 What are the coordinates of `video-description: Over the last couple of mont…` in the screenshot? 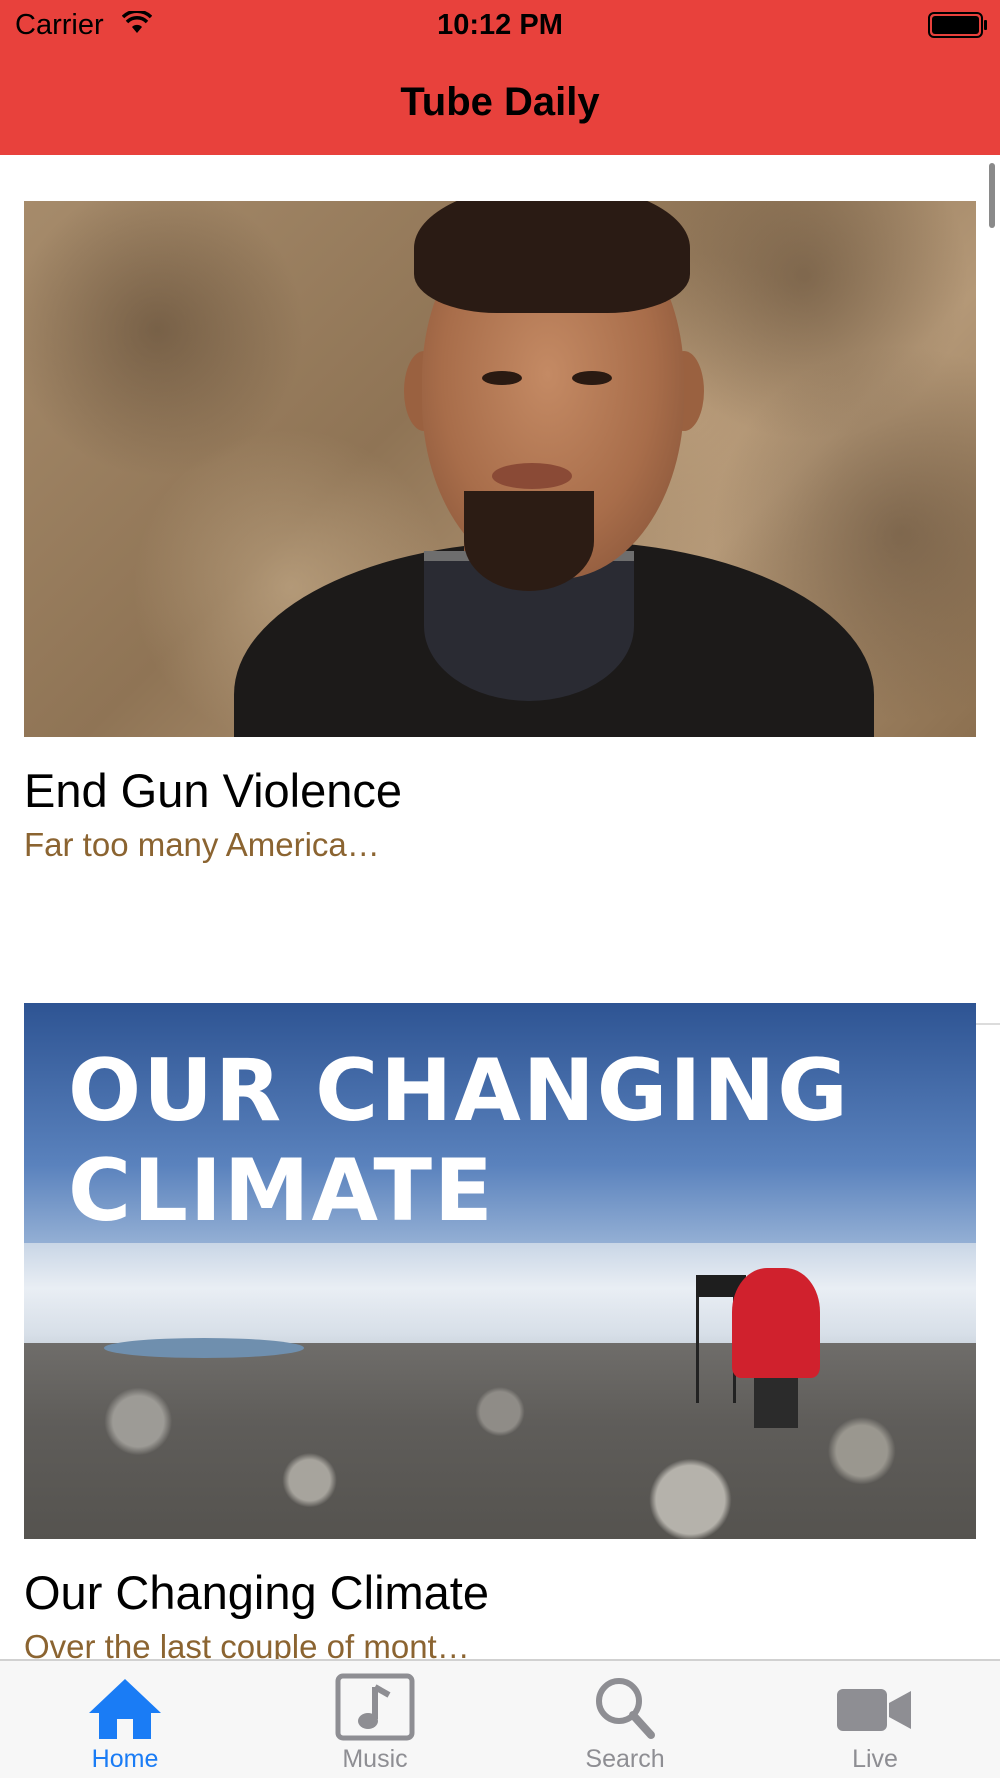 It's located at (247, 1643).